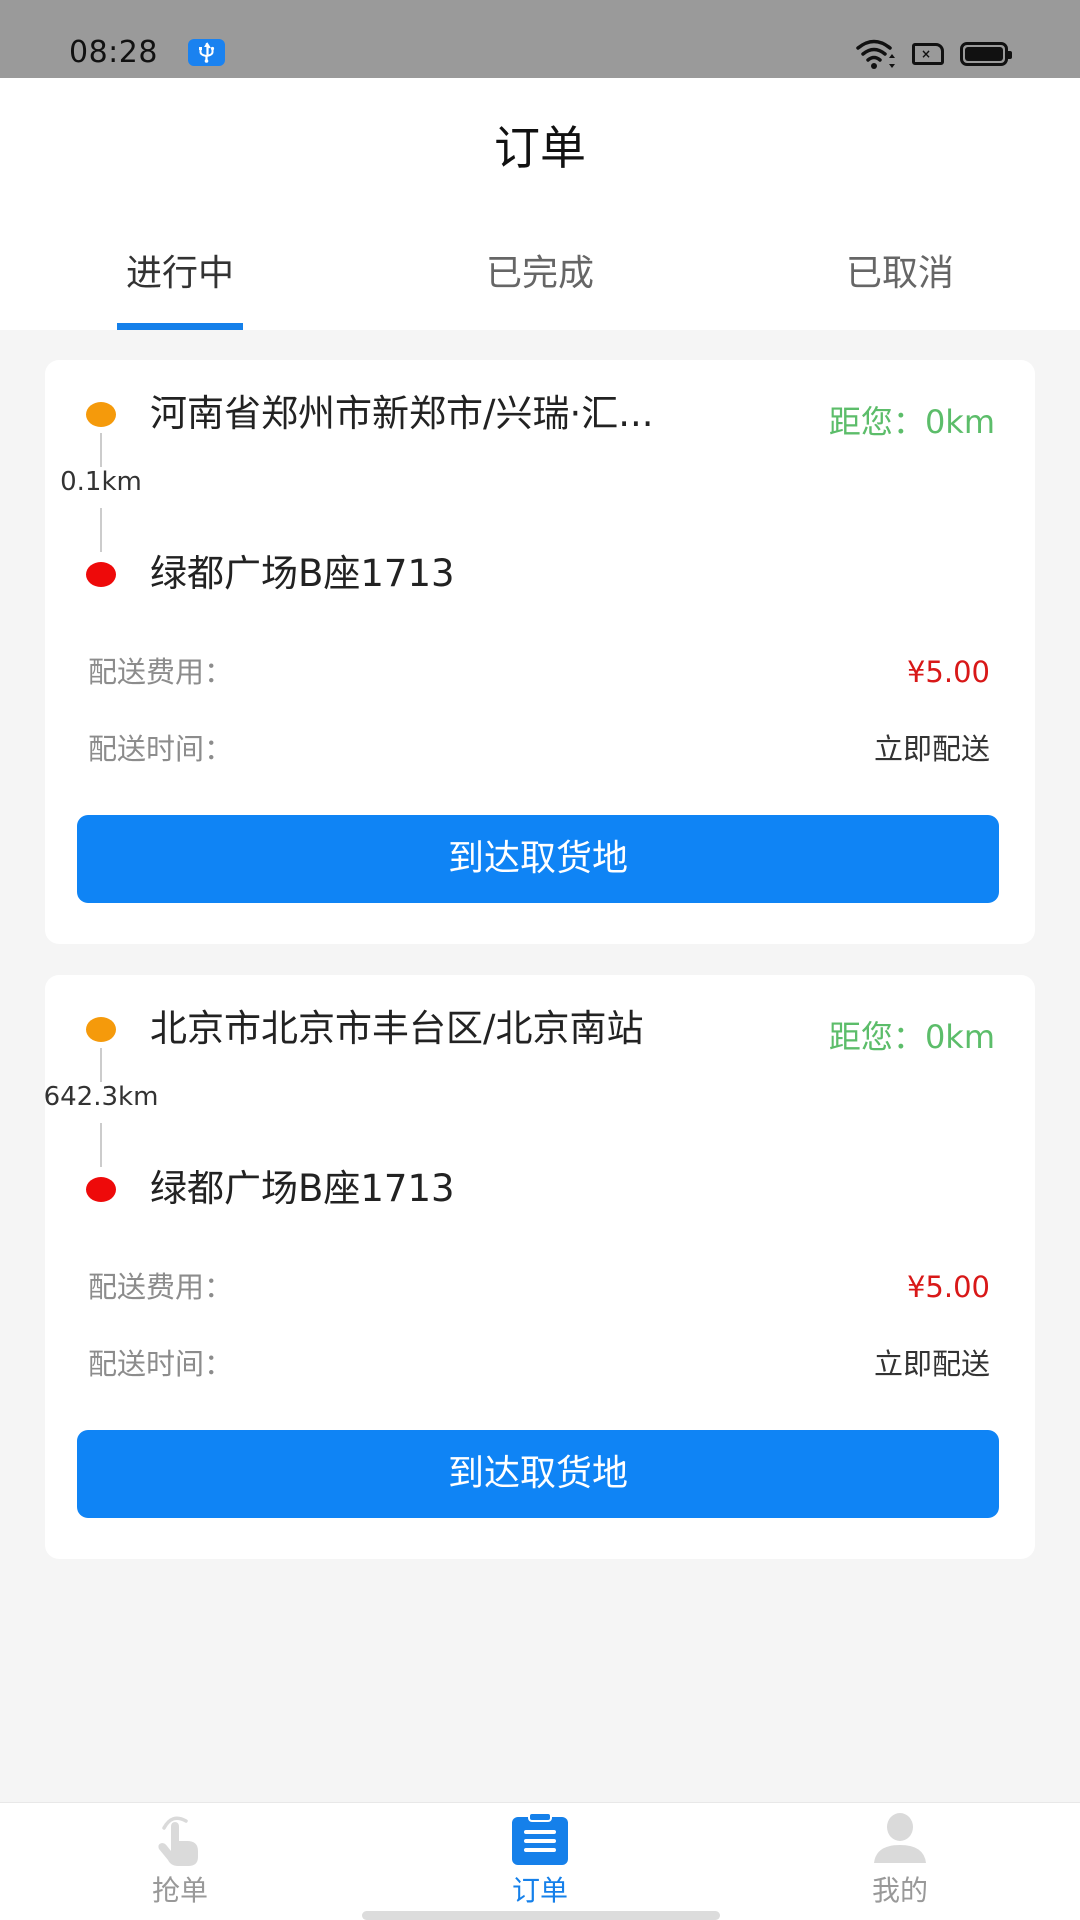 The height and width of the screenshot is (1920, 1080). I want to click on sim-absent-icon: ×, so click(928, 54).